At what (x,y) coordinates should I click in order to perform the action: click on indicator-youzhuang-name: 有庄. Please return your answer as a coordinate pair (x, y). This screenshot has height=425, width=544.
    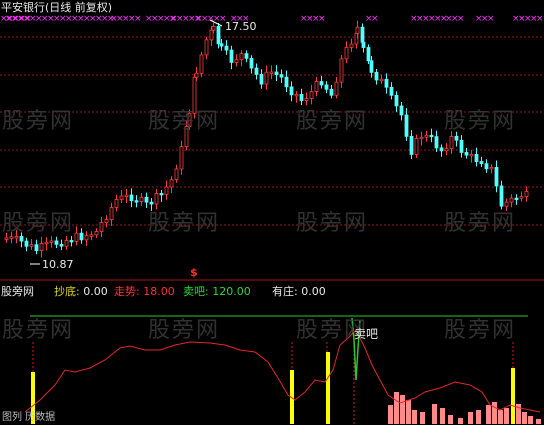
    Looking at the image, I should click on (283, 291).